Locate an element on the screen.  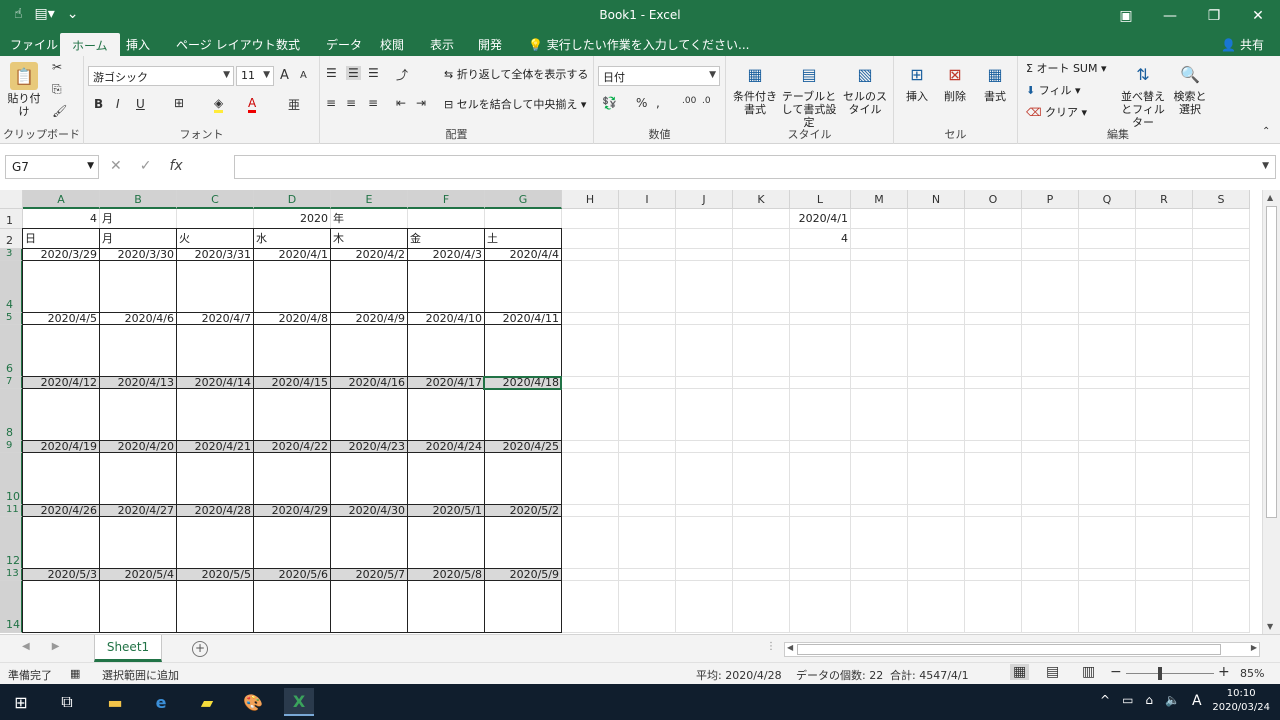
column-header-G: G is located at coordinates (523, 199).